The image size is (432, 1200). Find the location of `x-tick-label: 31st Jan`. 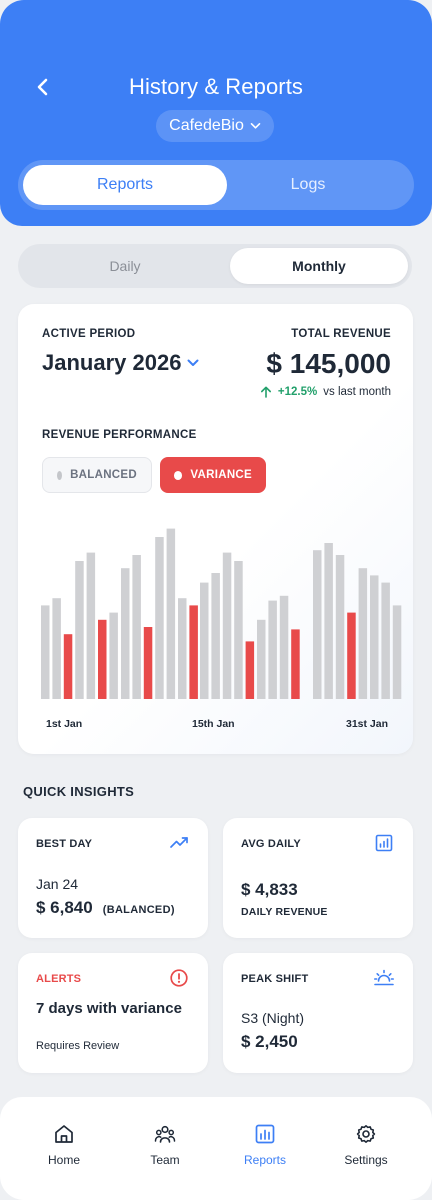

x-tick-label: 31st Jan is located at coordinates (367, 724).